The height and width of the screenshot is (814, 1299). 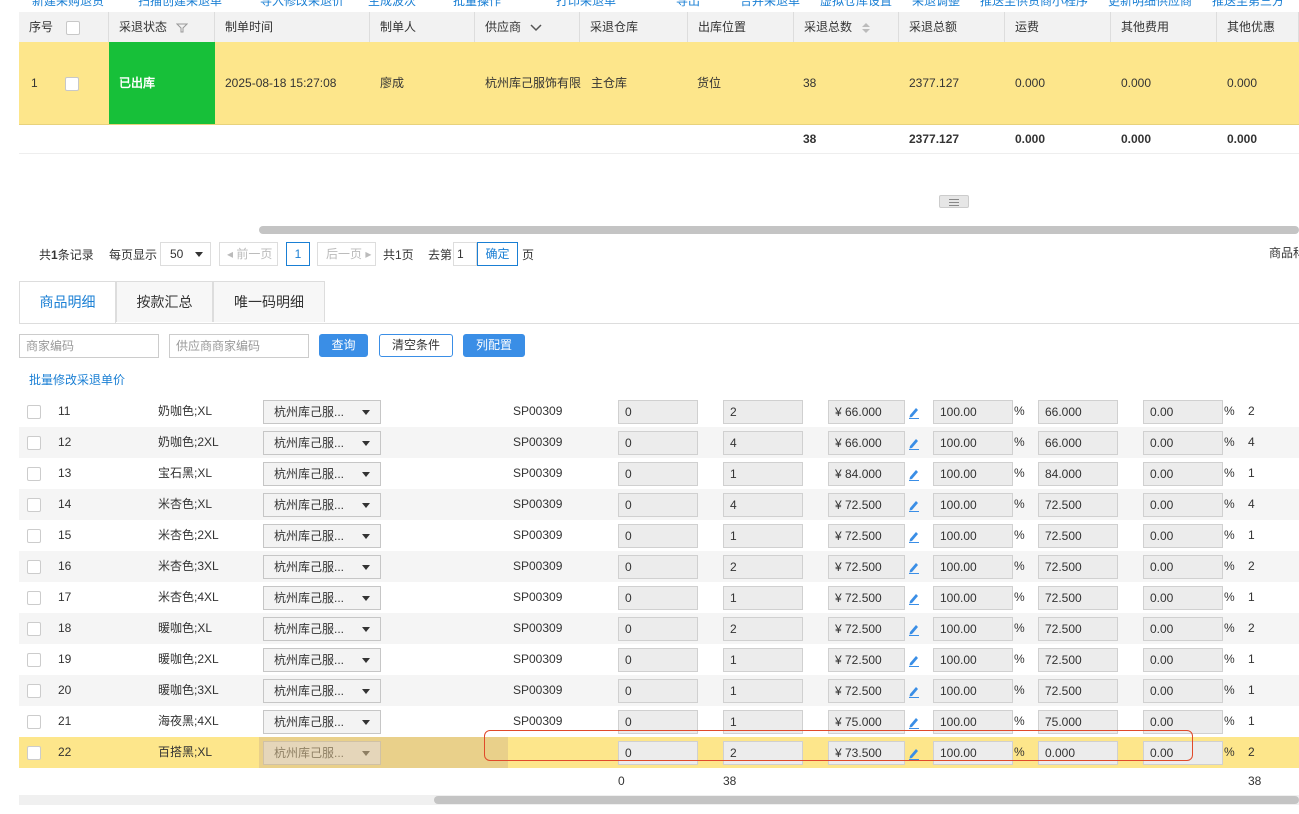 I want to click on toolbar-item-export: 导出, so click(x=688, y=4).